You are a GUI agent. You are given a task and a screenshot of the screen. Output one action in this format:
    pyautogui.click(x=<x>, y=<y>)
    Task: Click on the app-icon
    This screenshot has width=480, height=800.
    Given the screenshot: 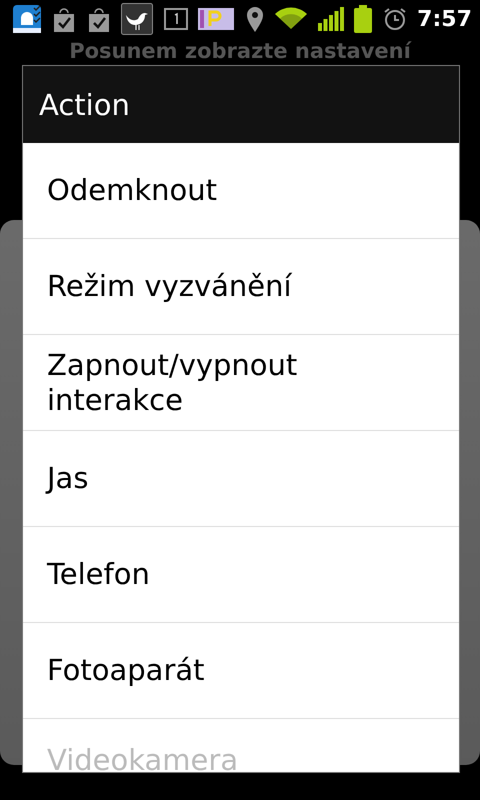 What is the action you would take?
    pyautogui.click(x=27, y=19)
    